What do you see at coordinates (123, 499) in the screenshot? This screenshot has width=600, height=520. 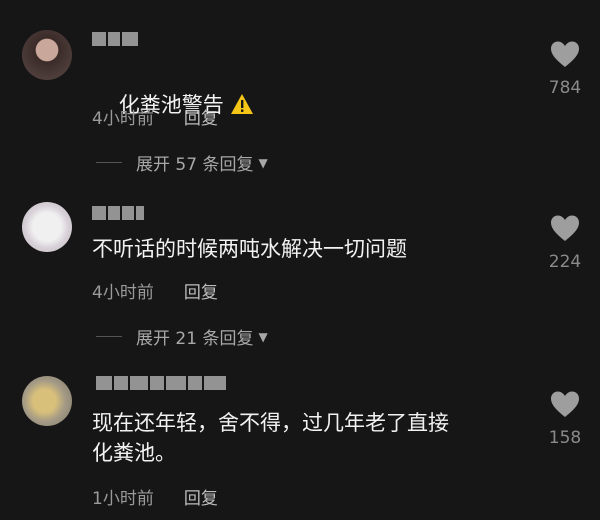 I see `comment-time: 1小时前` at bounding box center [123, 499].